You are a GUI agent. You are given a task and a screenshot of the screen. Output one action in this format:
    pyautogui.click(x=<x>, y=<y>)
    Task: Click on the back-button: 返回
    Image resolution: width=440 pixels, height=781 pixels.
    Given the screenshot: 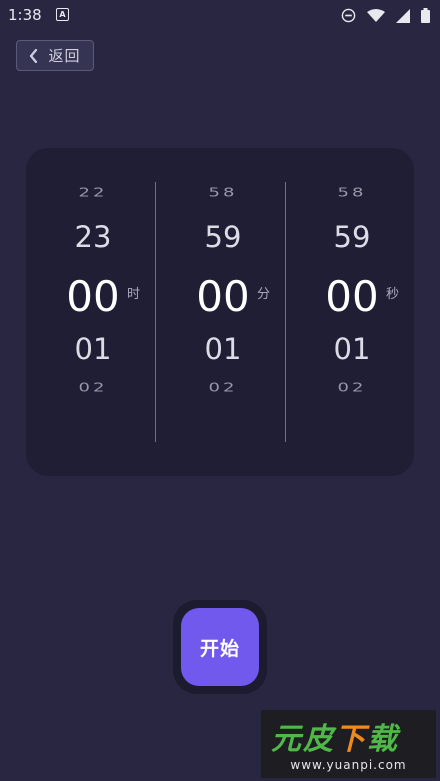 What is the action you would take?
    pyautogui.click(x=55, y=55)
    